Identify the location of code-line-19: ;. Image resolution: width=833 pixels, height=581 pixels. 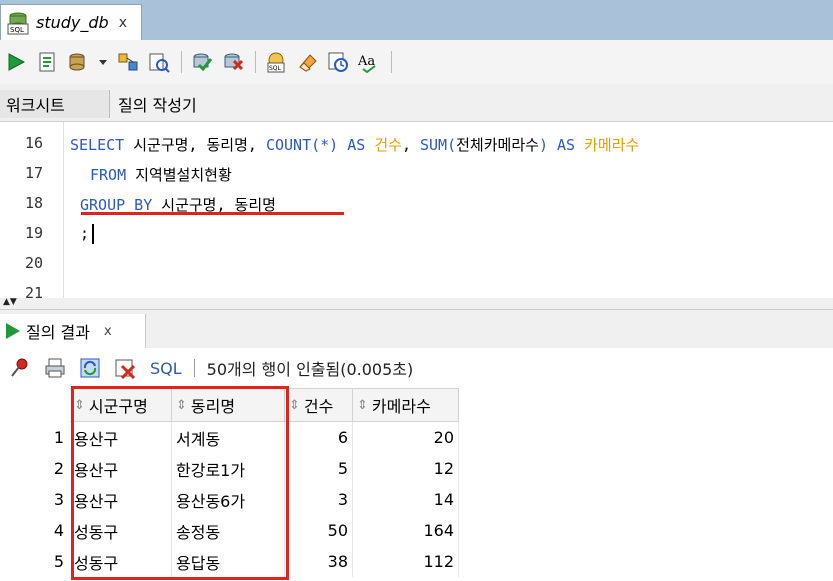
(87, 234).